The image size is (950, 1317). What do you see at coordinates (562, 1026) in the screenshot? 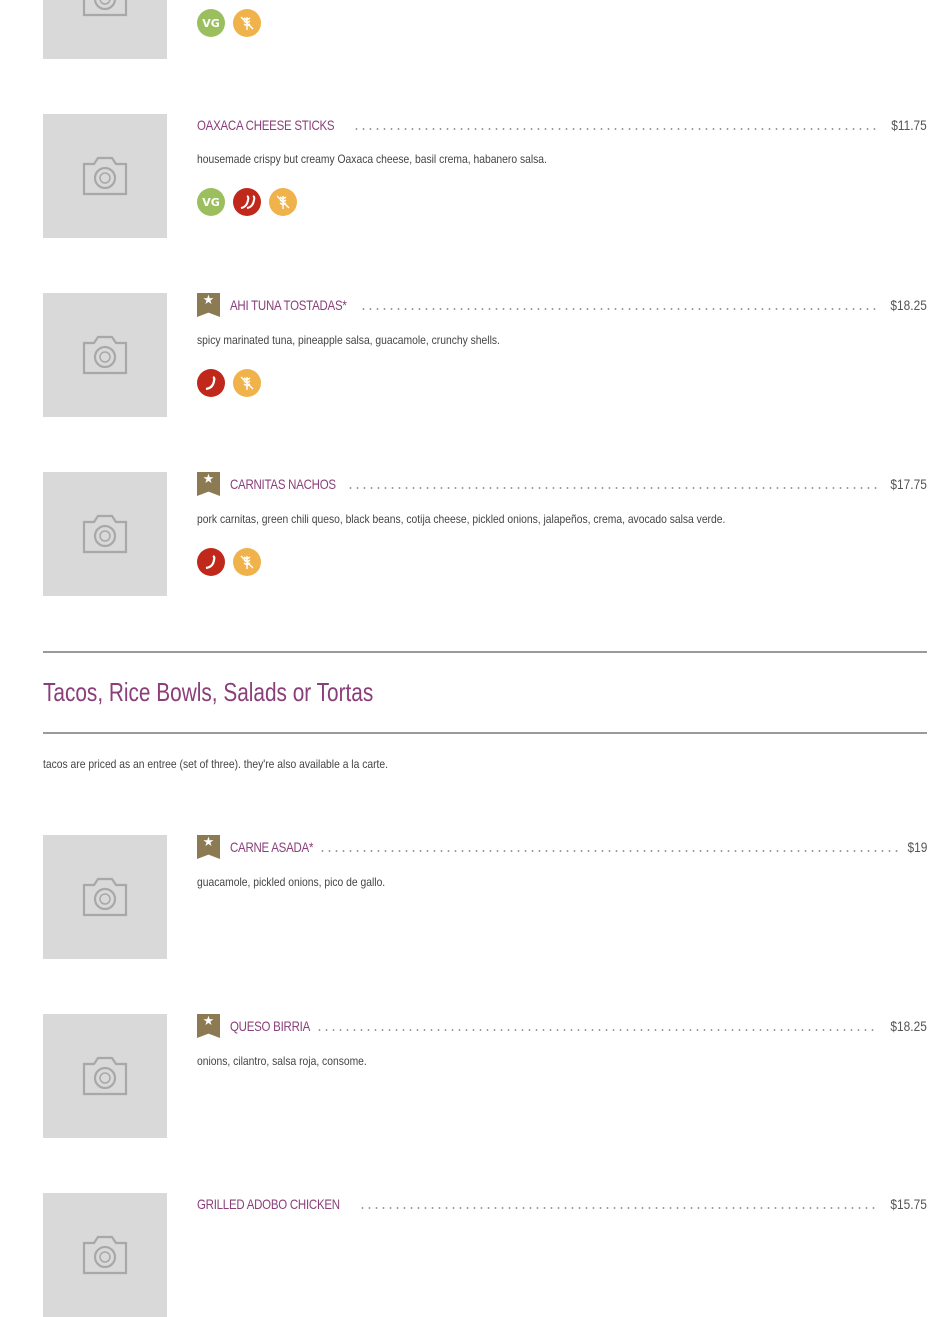
I see `item-header: ★ QUESO BIRRIA $18.25` at bounding box center [562, 1026].